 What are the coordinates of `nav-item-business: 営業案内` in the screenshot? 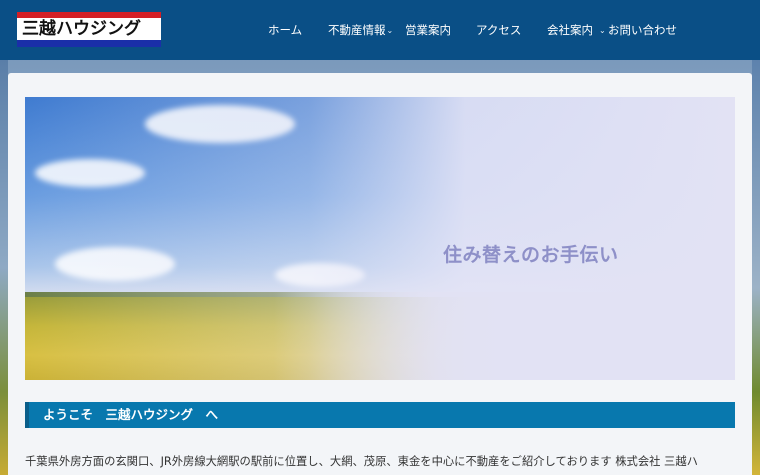 It's located at (428, 30).